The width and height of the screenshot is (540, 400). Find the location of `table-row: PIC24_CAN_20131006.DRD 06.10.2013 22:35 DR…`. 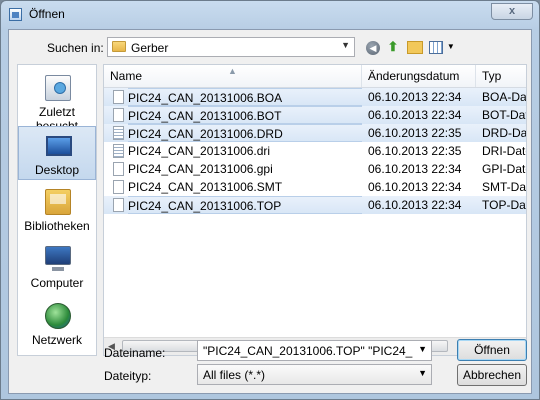

table-row: PIC24_CAN_20131006.DRD 06.10.2013 22:35 DR… is located at coordinates (315, 133).